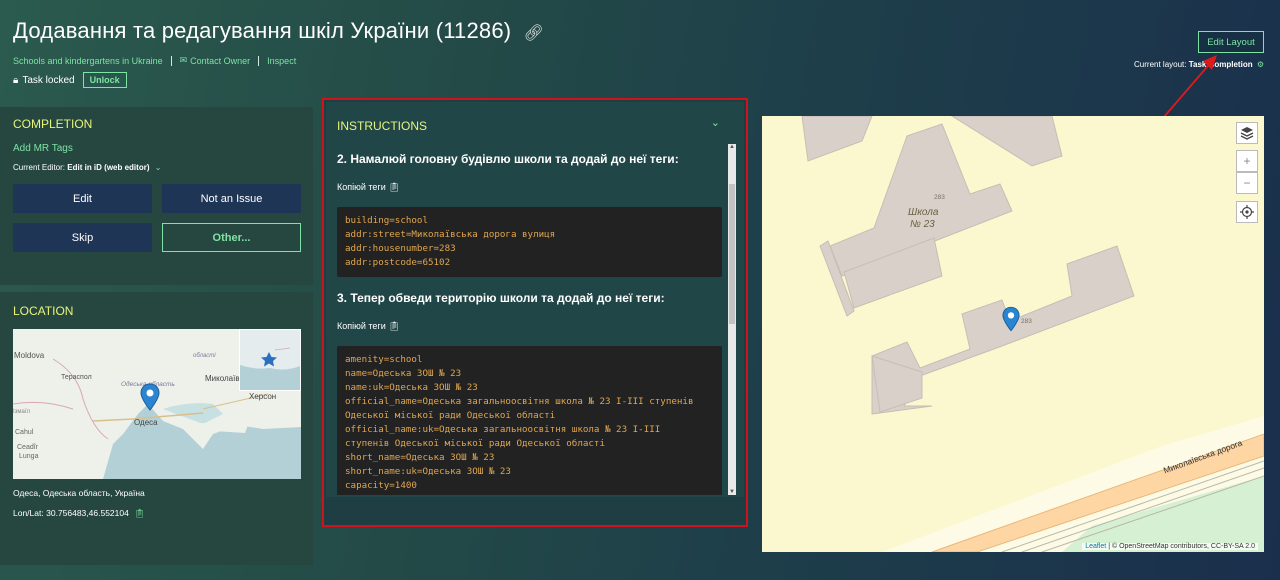 Image resolution: width=1280 pixels, height=580 pixels. What do you see at coordinates (28, 447) in the screenshot?
I see `map-label-ceadir: Ceadîr` at bounding box center [28, 447].